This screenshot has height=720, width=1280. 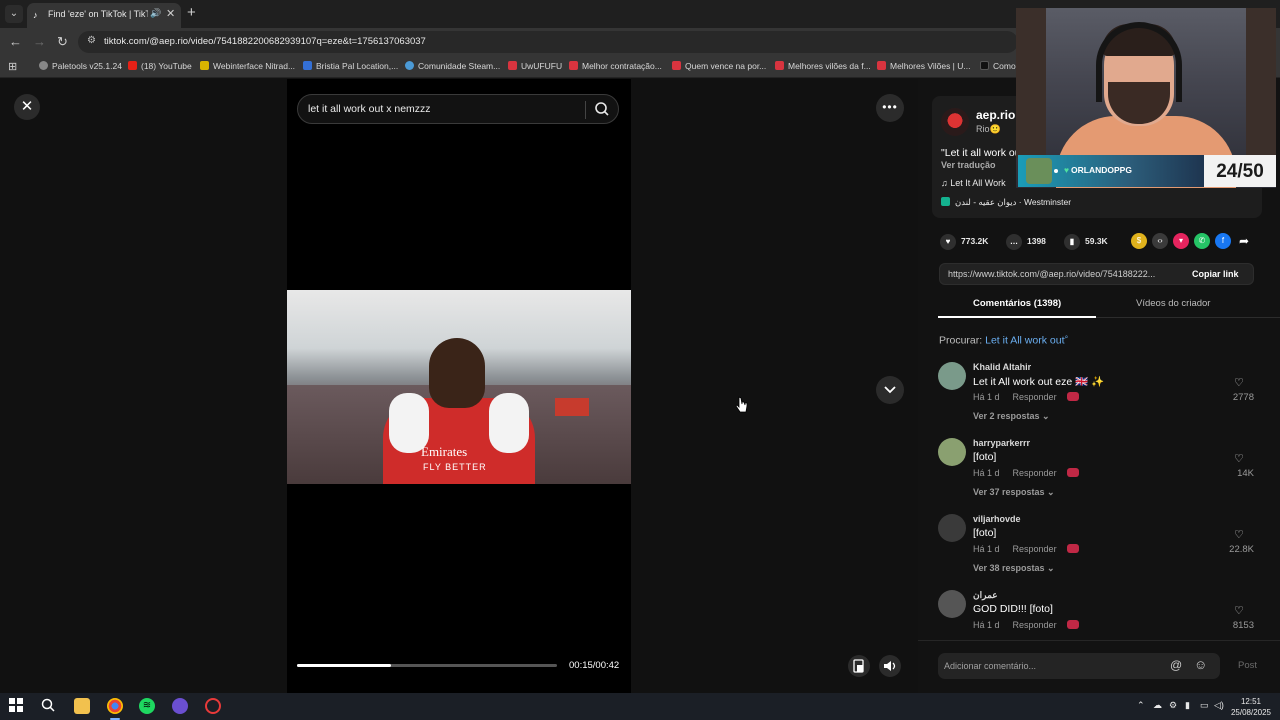 I want to click on close-icon: ✕, so click(x=27, y=107).